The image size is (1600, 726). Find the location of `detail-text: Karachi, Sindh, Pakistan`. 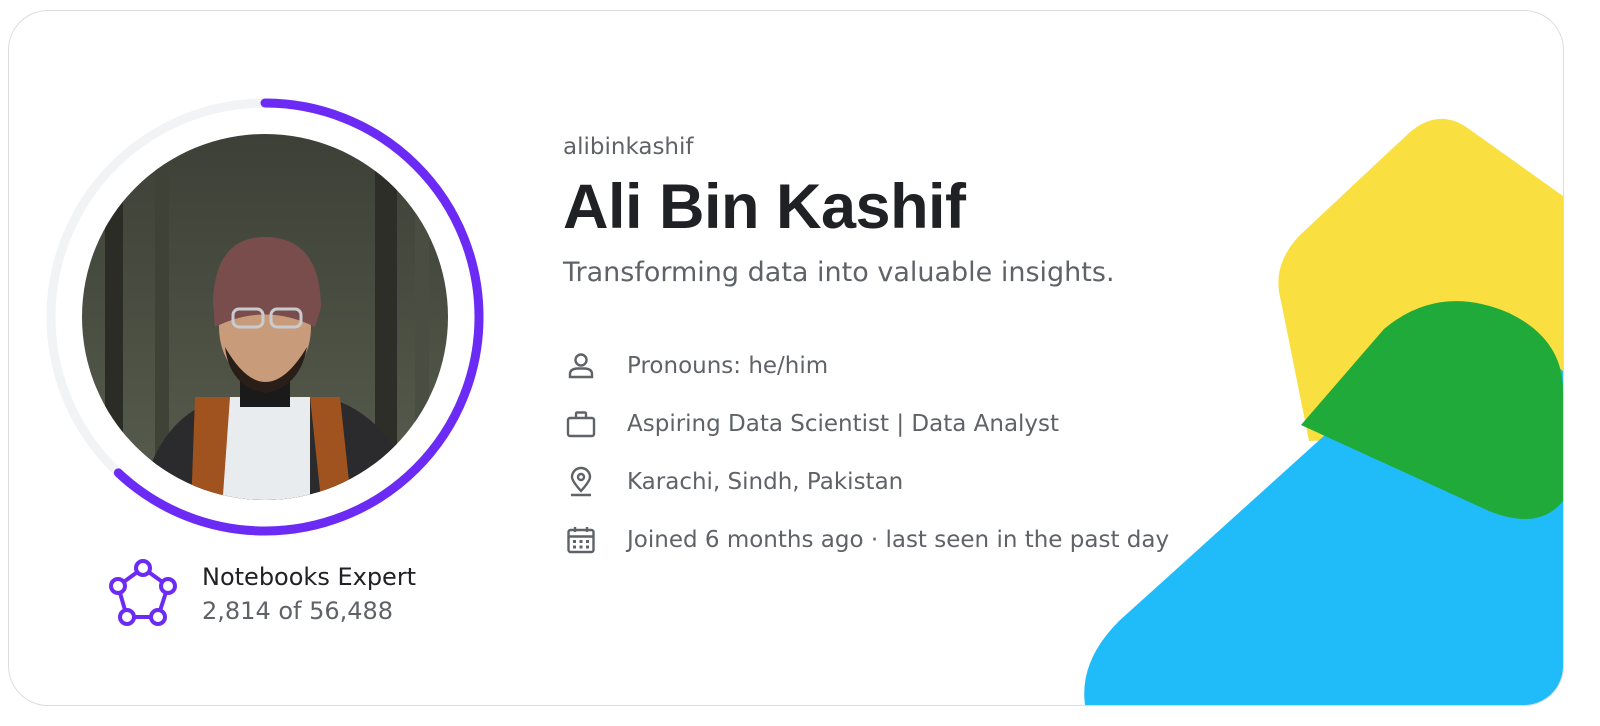

detail-text: Karachi, Sindh, Pakistan is located at coordinates (765, 482).